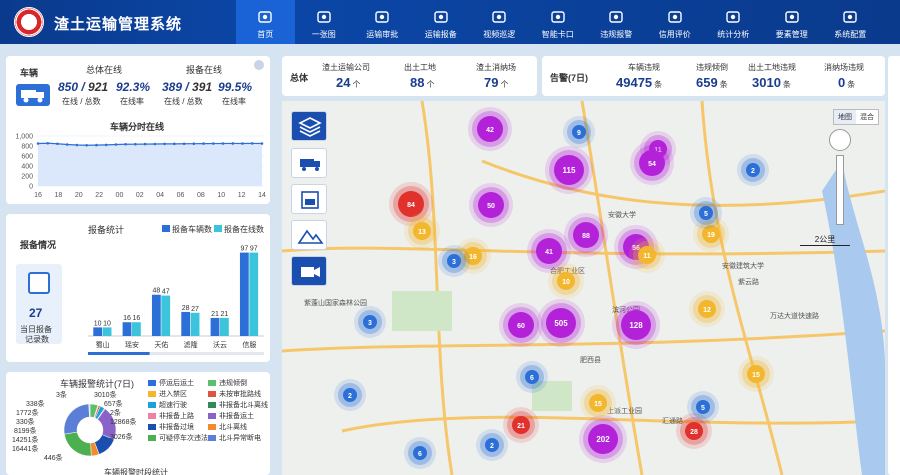  Describe the element at coordinates (521, 425) in the screenshot. I see `map-cluster-marker: 21` at that location.